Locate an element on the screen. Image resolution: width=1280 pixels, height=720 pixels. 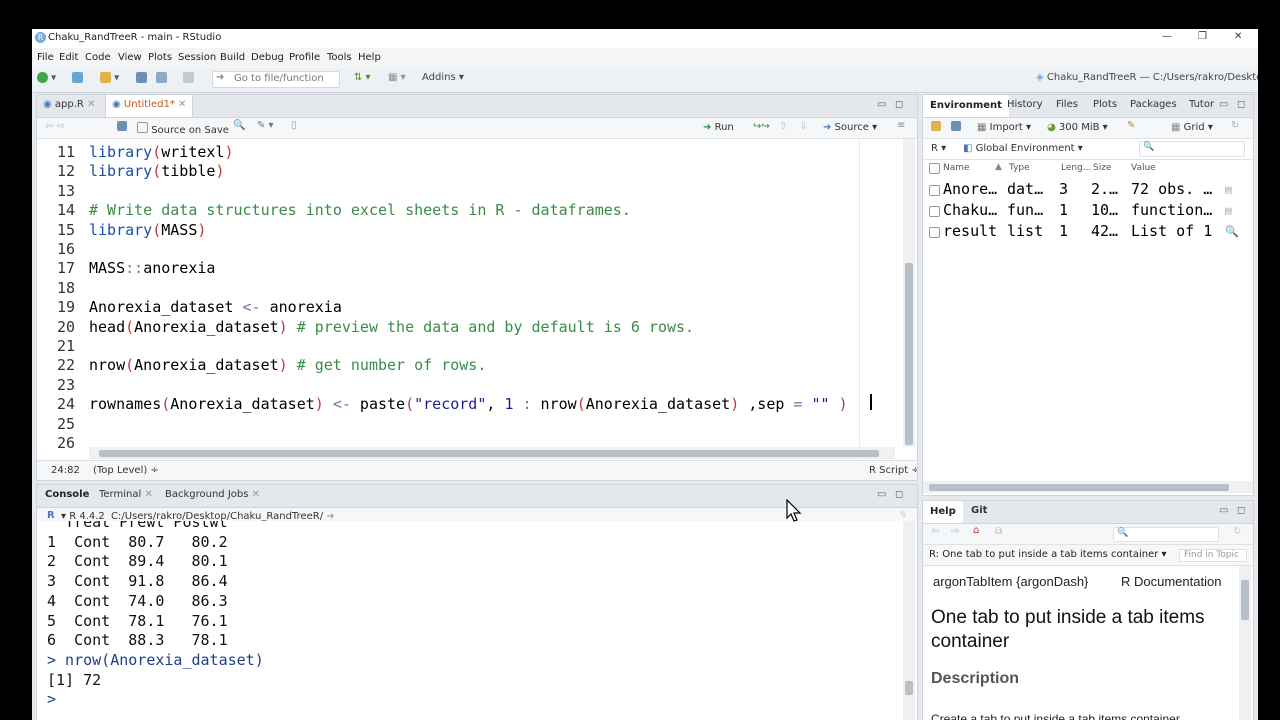
outline-icon: ≡ is located at coordinates (901, 125).